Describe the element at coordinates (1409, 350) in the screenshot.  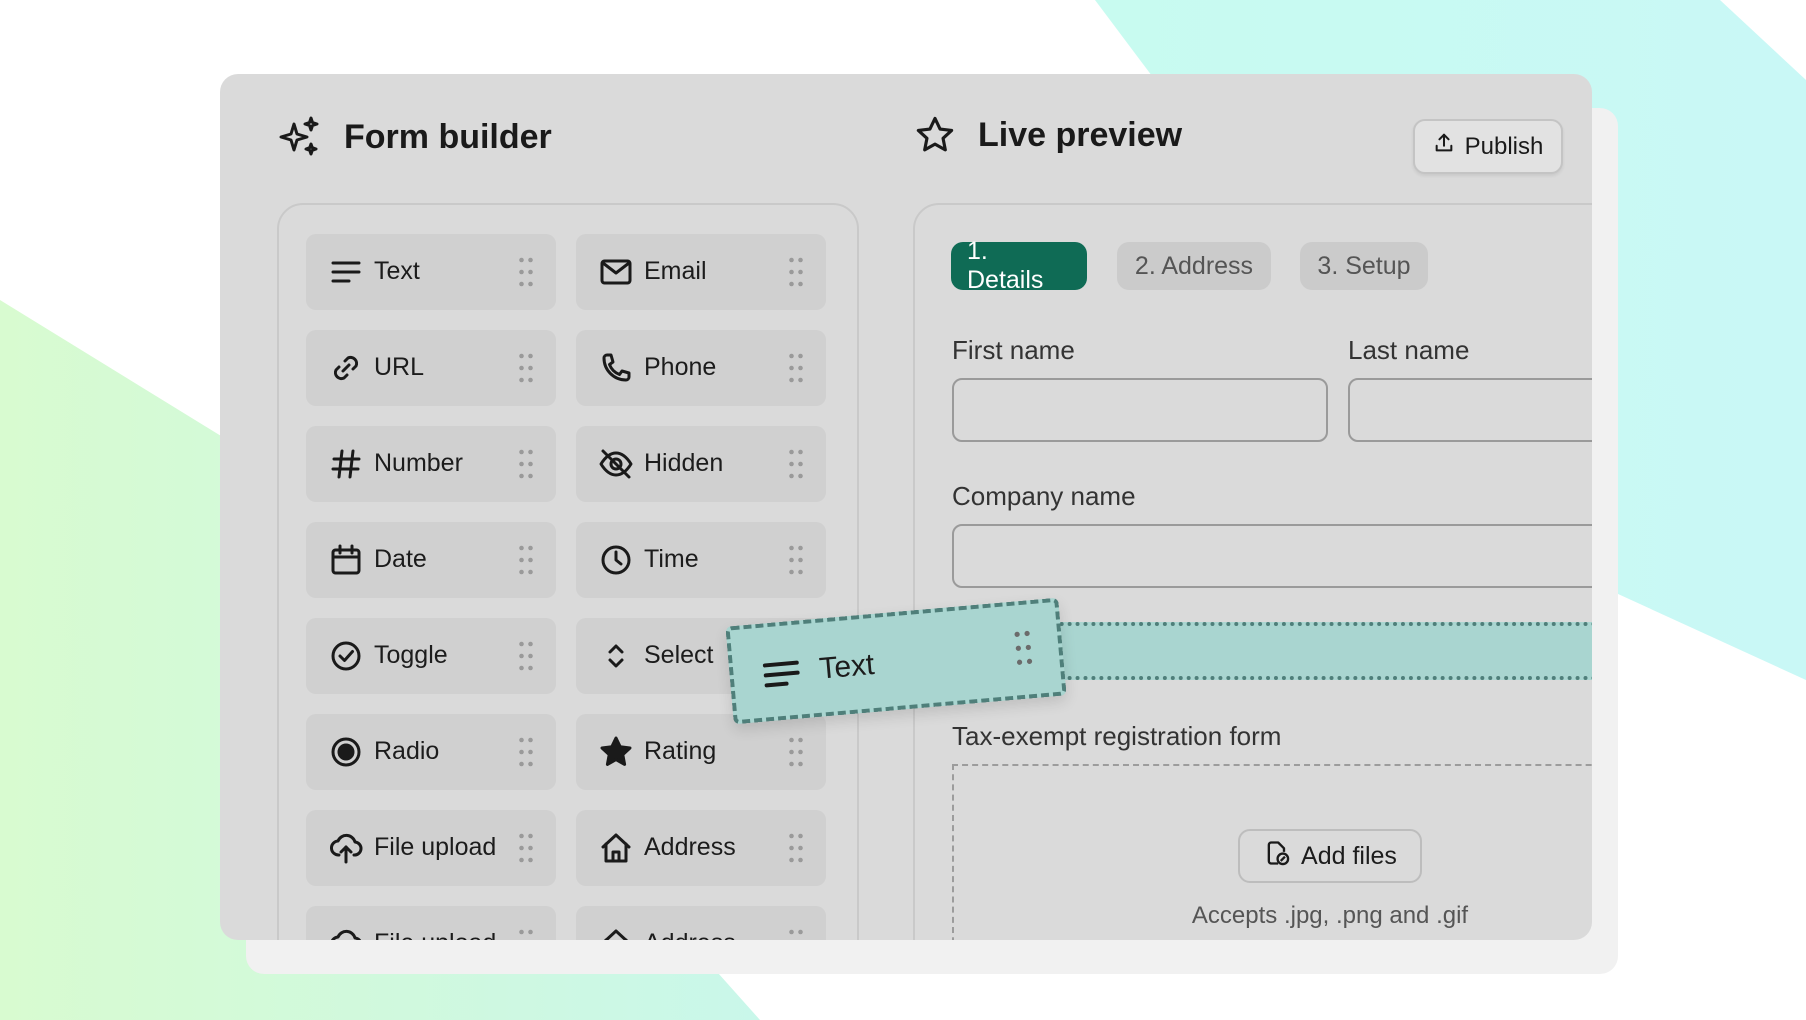
I see `last-name-label: Last name` at that location.